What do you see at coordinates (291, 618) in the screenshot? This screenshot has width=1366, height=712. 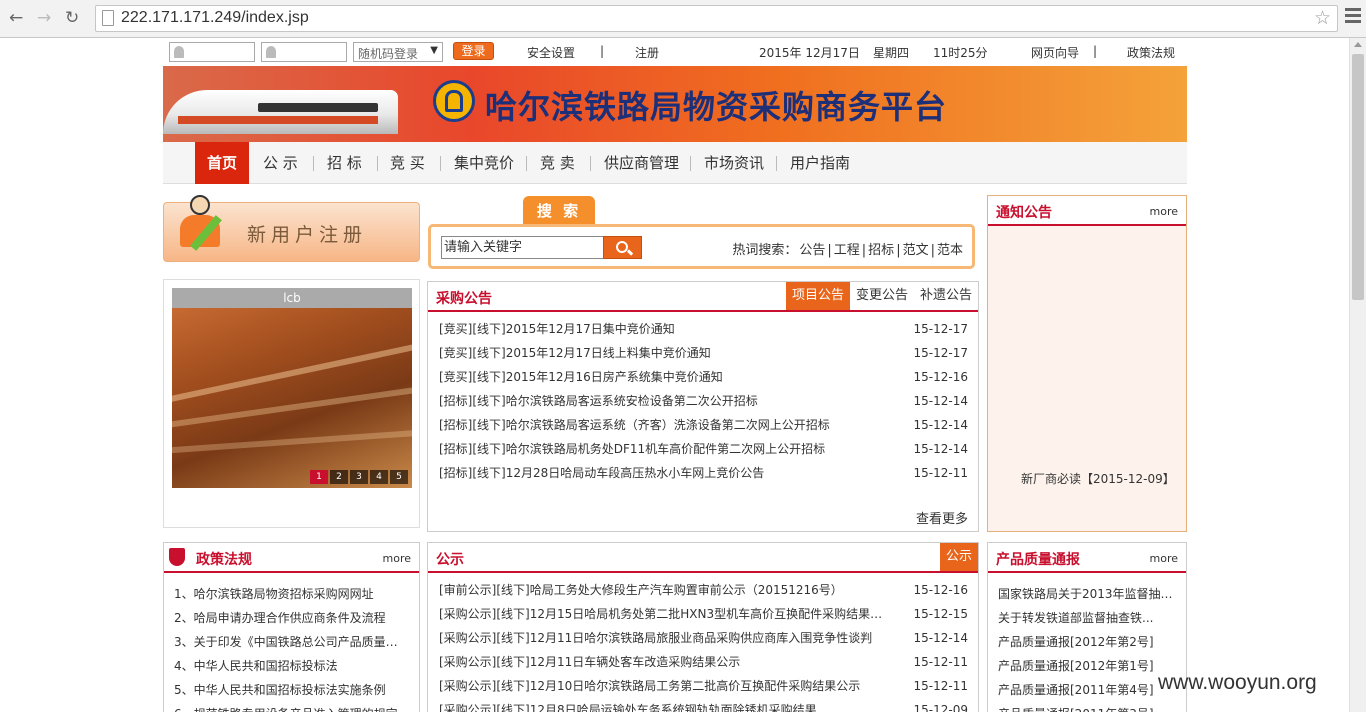 I see `list-item: 2、哈局申请办理合作供应商条件及流程` at bounding box center [291, 618].